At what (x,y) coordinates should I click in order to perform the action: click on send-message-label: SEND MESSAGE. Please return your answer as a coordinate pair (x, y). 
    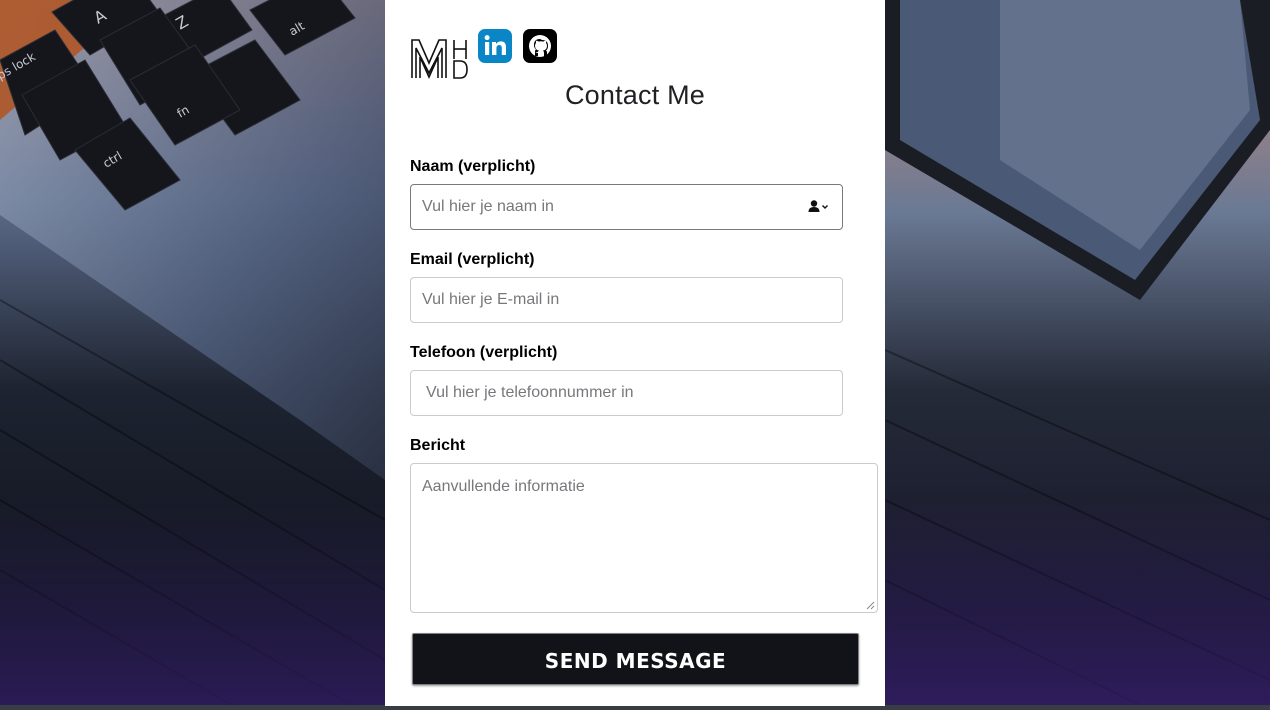
    Looking at the image, I should click on (635, 661).